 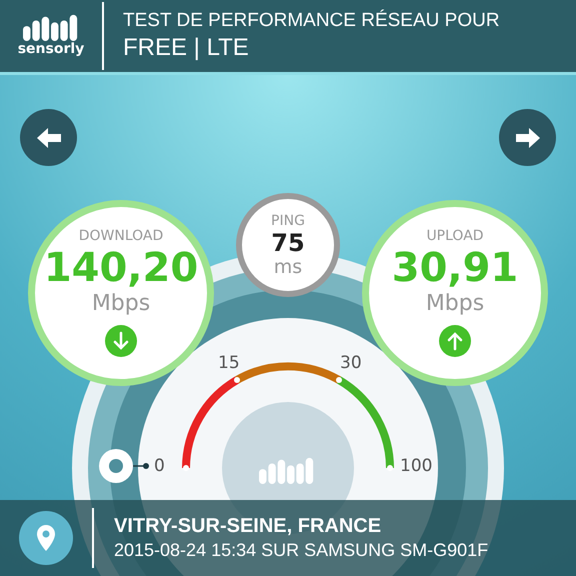 What do you see at coordinates (121, 236) in the screenshot?
I see `download-label: DOWNLOAD` at bounding box center [121, 236].